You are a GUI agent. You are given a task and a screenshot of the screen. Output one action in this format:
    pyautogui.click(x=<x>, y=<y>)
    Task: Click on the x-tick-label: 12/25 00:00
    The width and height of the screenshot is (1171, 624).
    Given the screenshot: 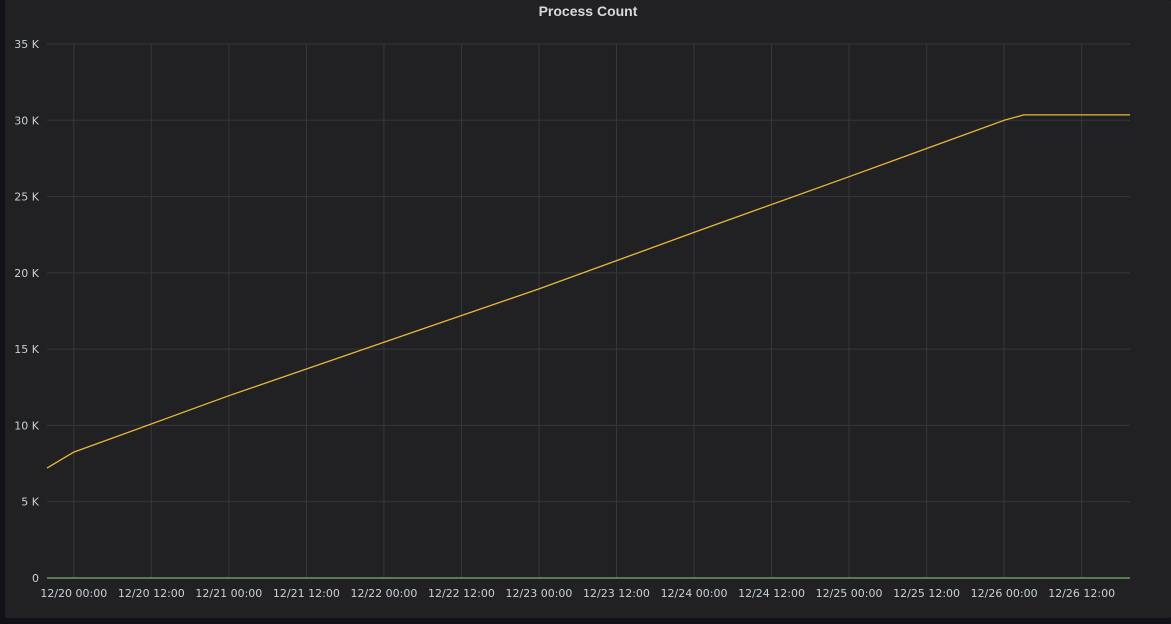 What is the action you would take?
    pyautogui.click(x=849, y=593)
    